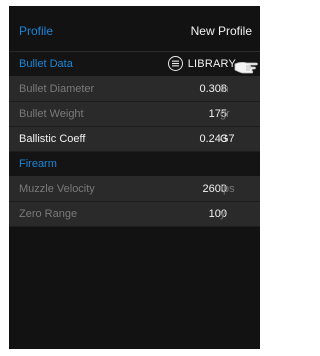 The height and width of the screenshot is (356, 320). Describe the element at coordinates (57, 189) in the screenshot. I see `muzzle-velocity-label: Muzzle Velocity` at that location.